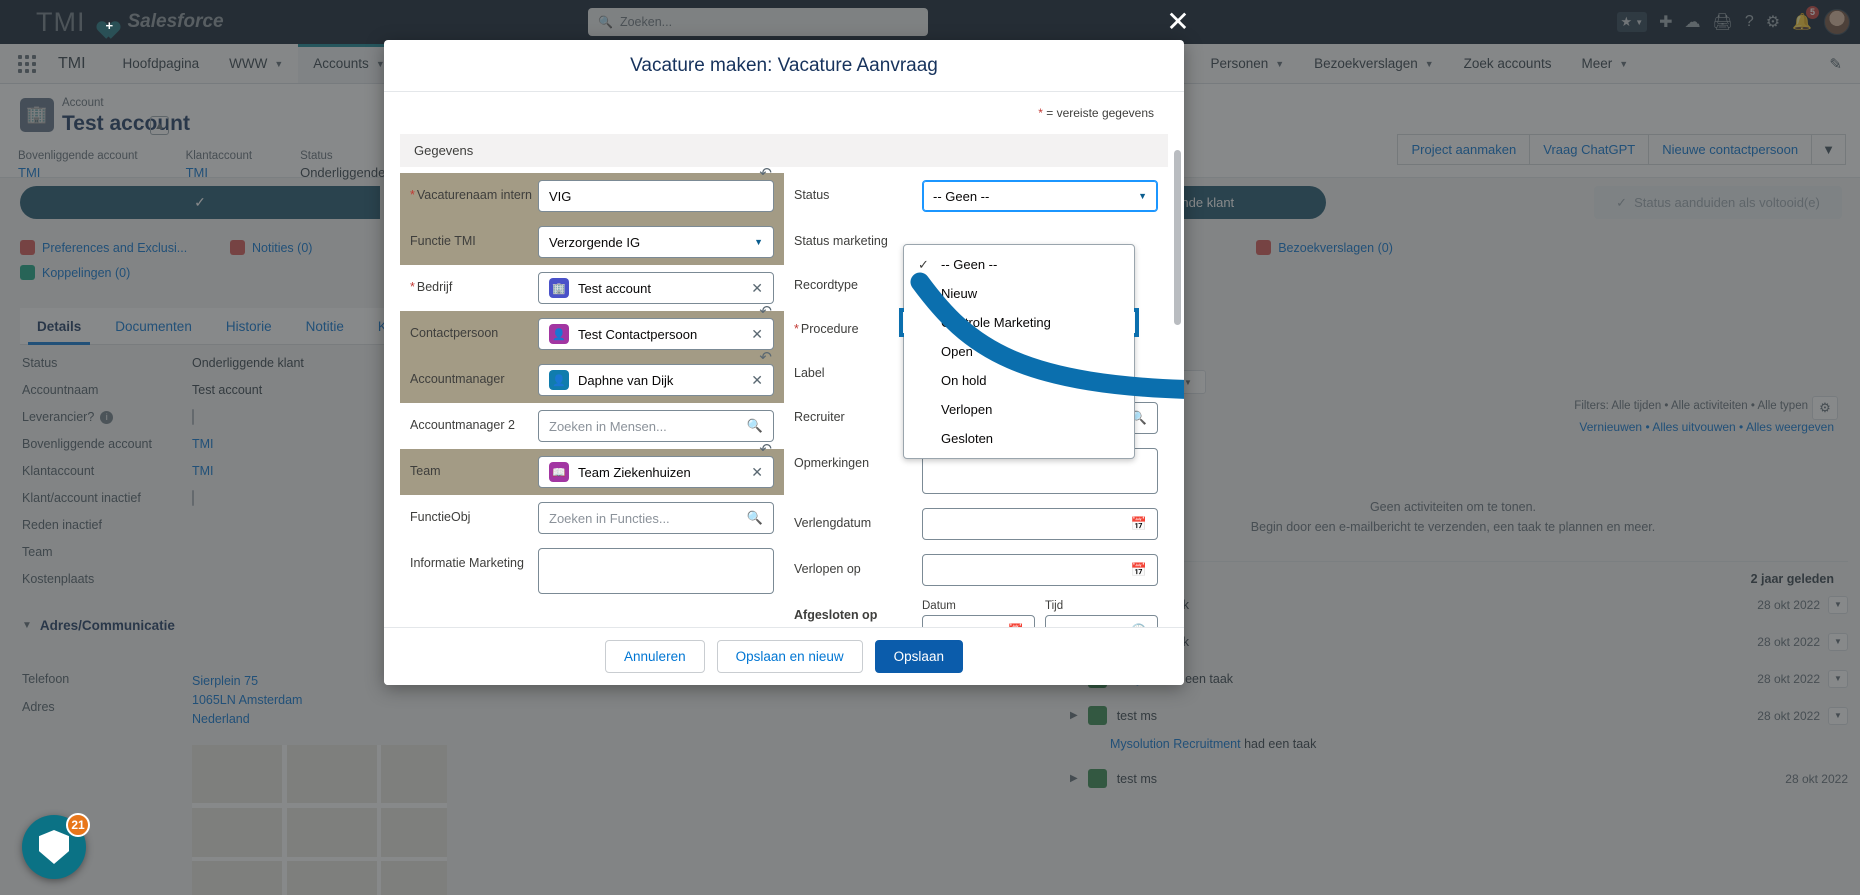 The width and height of the screenshot is (1860, 895). I want to click on check-icon: ✓, so click(923, 264).